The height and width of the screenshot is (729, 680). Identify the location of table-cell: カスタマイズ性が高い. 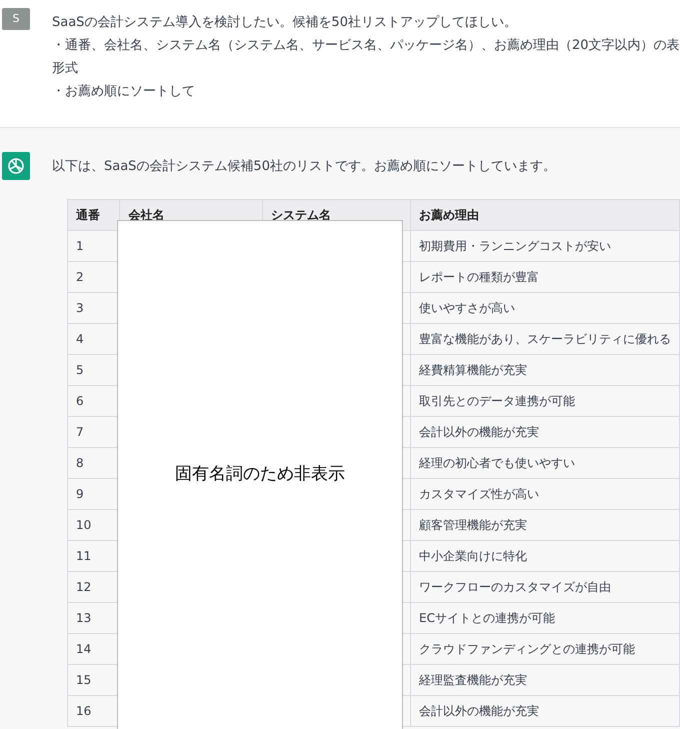
(545, 494).